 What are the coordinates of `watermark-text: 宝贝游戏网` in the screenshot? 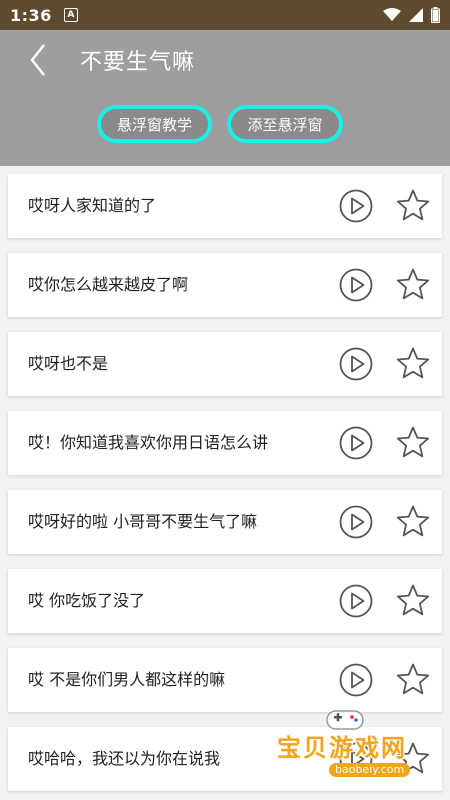 It's located at (342, 748).